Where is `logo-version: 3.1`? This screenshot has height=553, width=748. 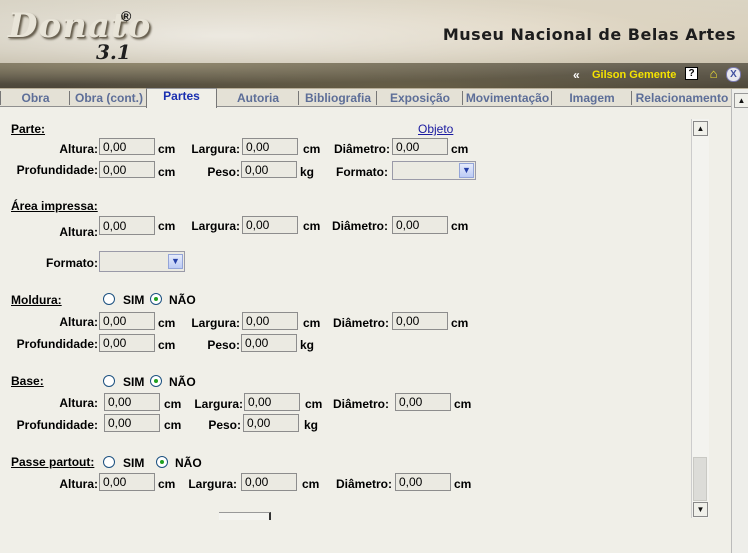
logo-version: 3.1 is located at coordinates (113, 52).